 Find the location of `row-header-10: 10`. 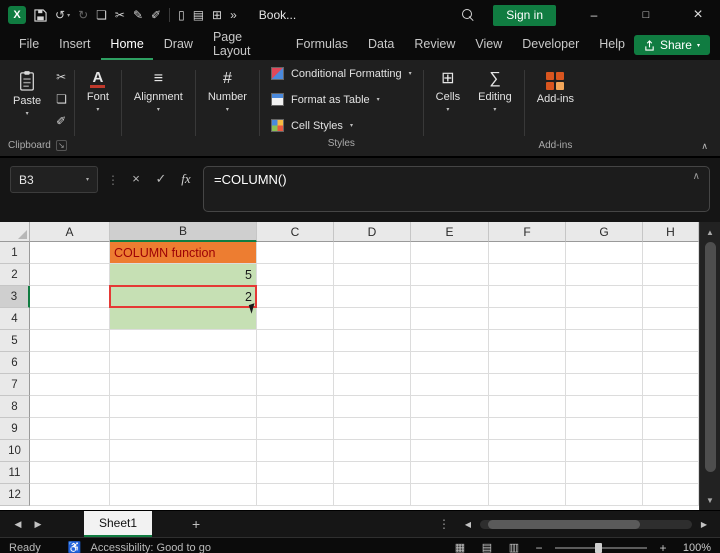

row-header-10: 10 is located at coordinates (15, 451).